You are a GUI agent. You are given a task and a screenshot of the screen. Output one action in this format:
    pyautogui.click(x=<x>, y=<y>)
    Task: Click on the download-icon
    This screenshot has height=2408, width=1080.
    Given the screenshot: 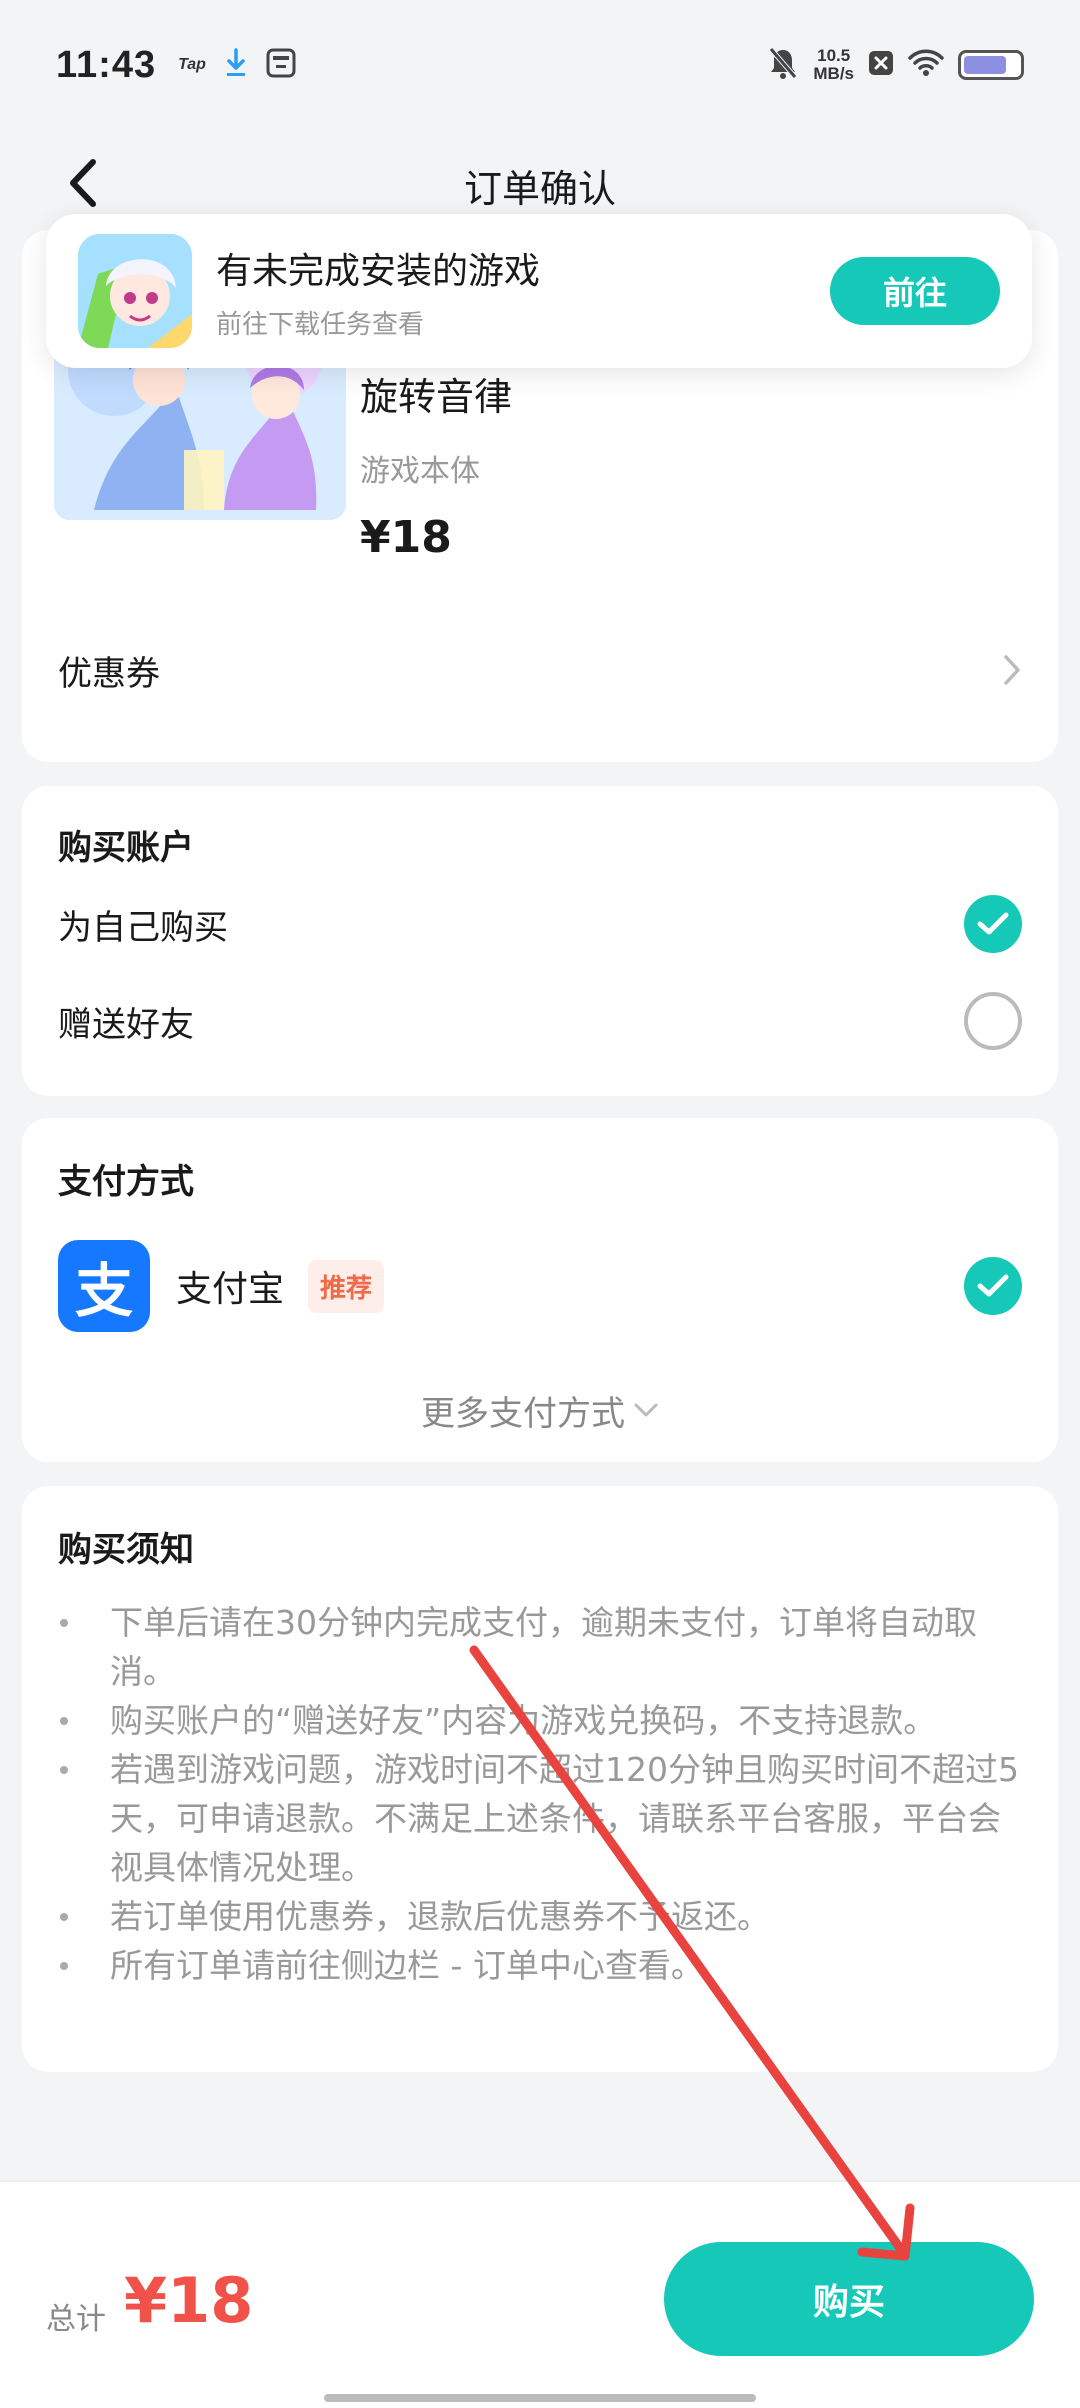 What is the action you would take?
    pyautogui.click(x=236, y=65)
    